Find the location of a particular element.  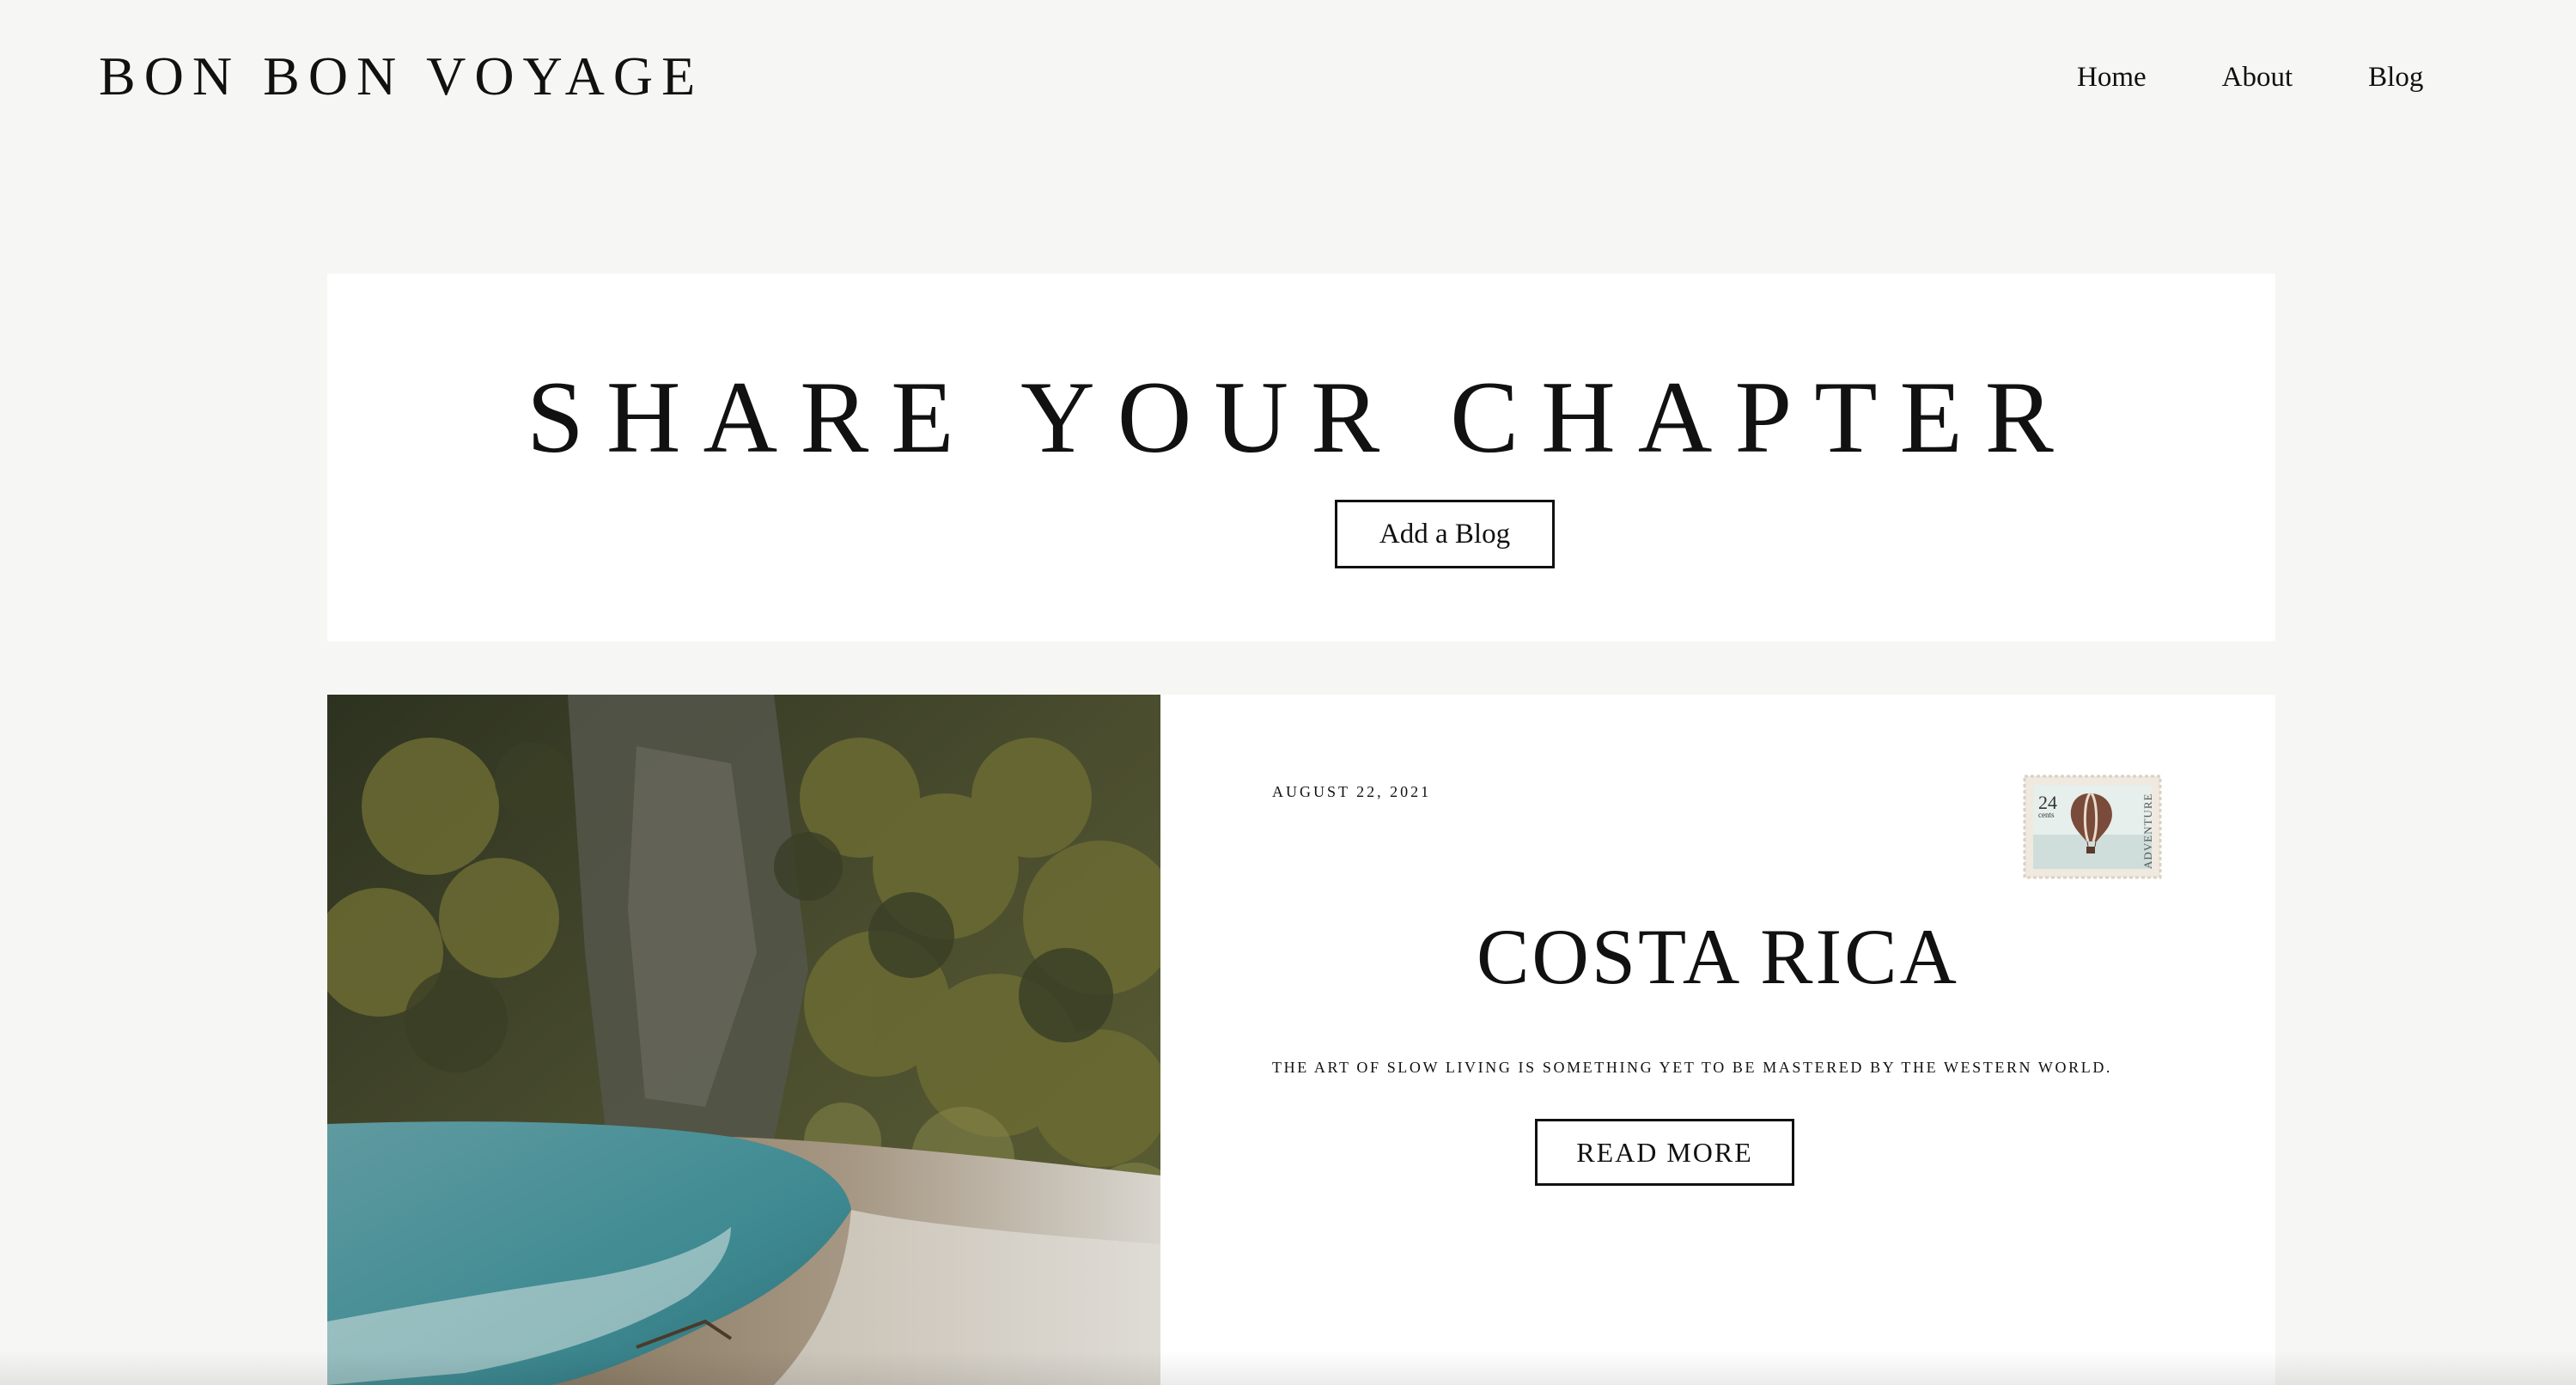

main-nav: Home About Blog is located at coordinates (2250, 78).